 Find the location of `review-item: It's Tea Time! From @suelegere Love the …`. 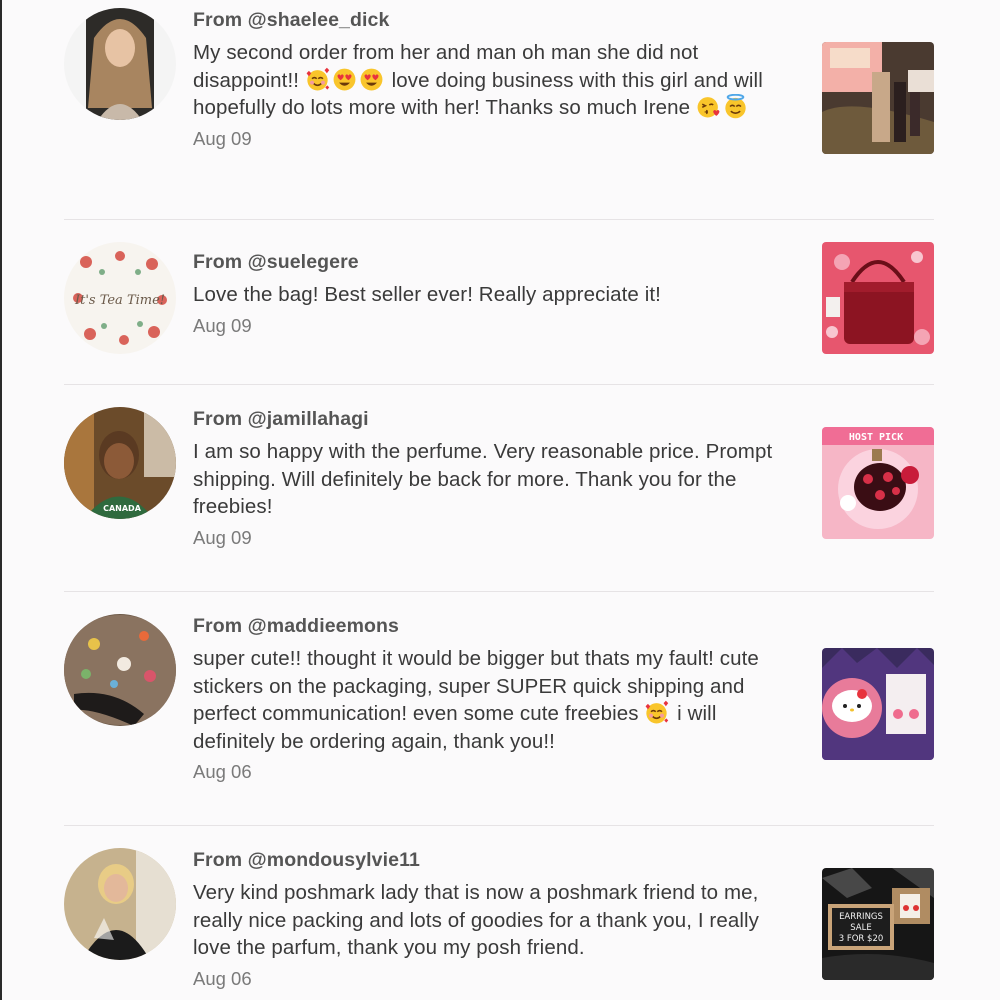

review-item: It's Tea Time! From @suelegere Love the … is located at coordinates (499, 302).